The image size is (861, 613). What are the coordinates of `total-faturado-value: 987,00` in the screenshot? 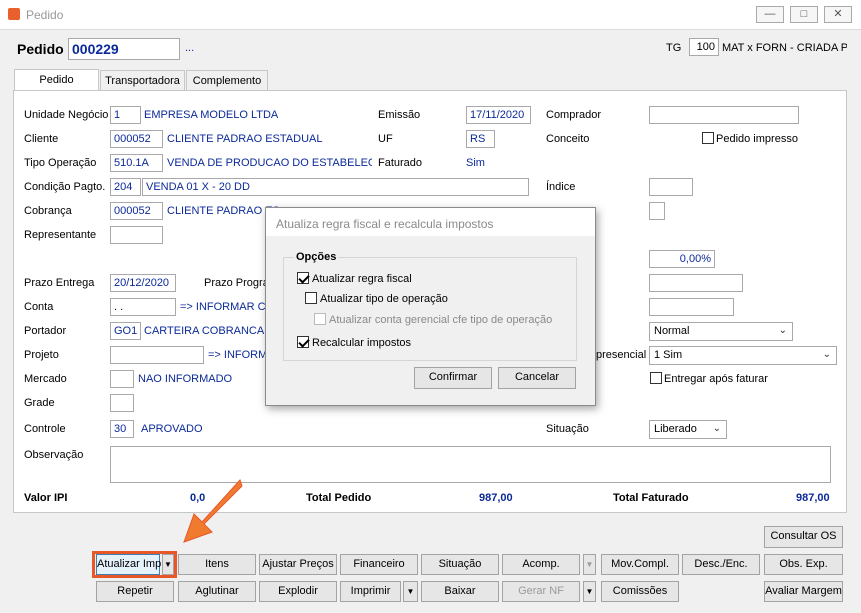 It's located at (813, 498).